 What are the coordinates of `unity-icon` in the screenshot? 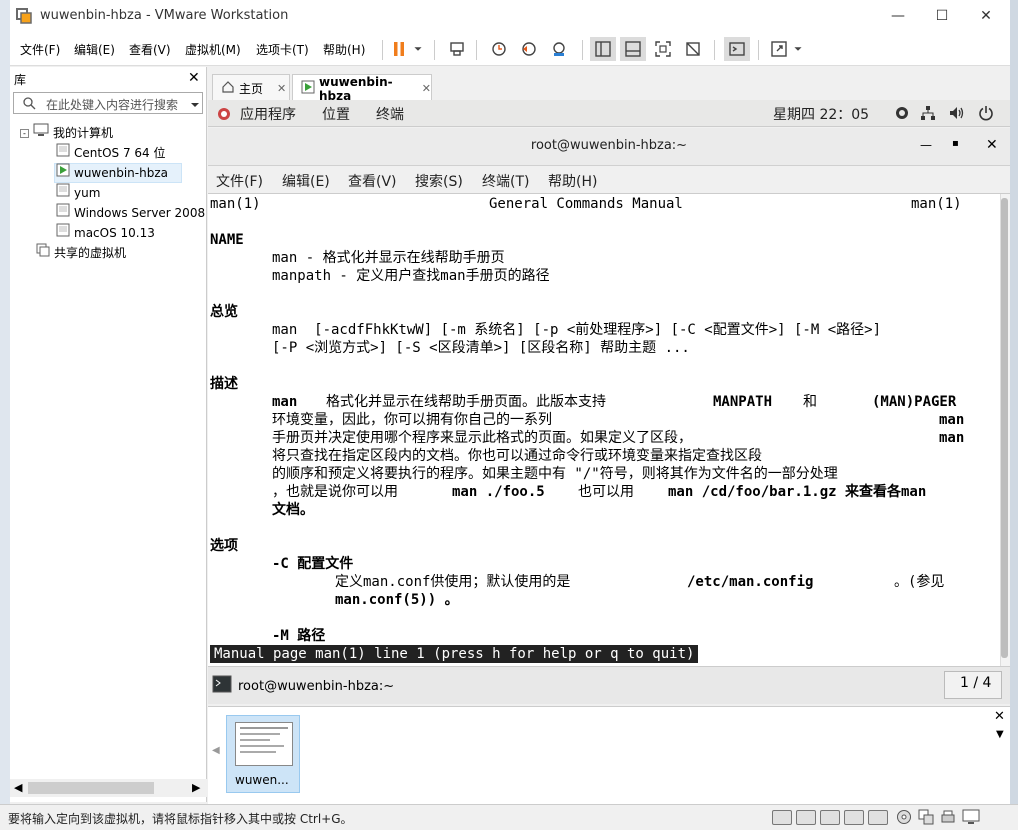 It's located at (693, 49).